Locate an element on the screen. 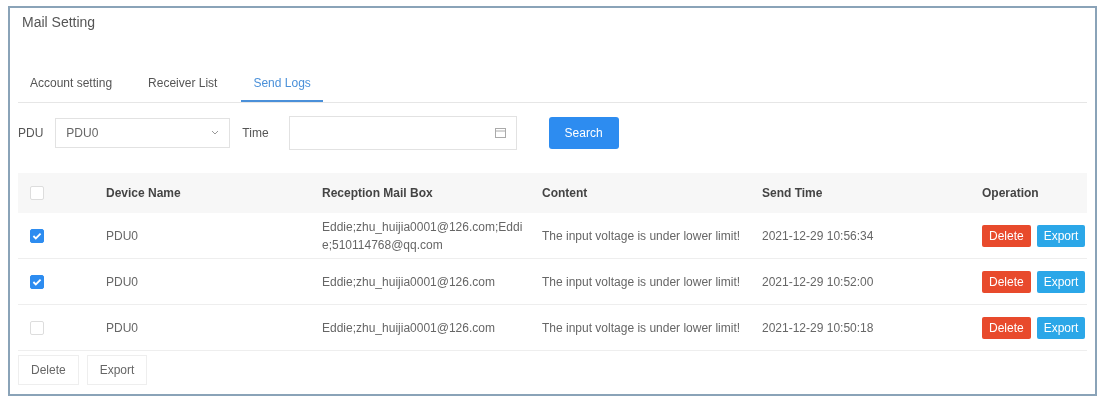  tab: Account setting is located at coordinates (71, 84).